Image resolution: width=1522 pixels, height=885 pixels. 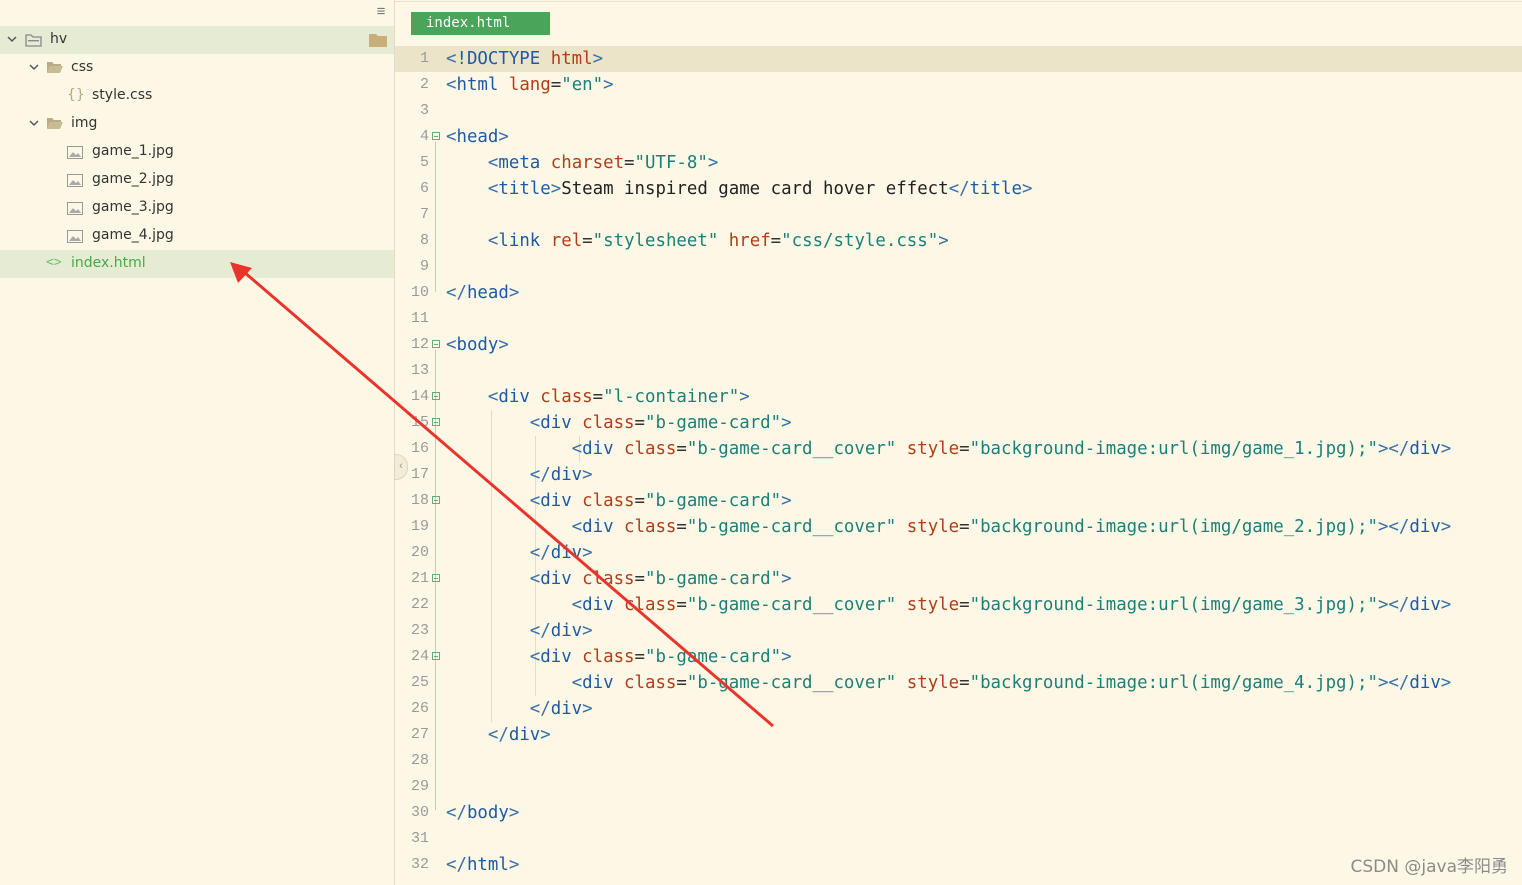 I want to click on line-number: 22, so click(x=419, y=604).